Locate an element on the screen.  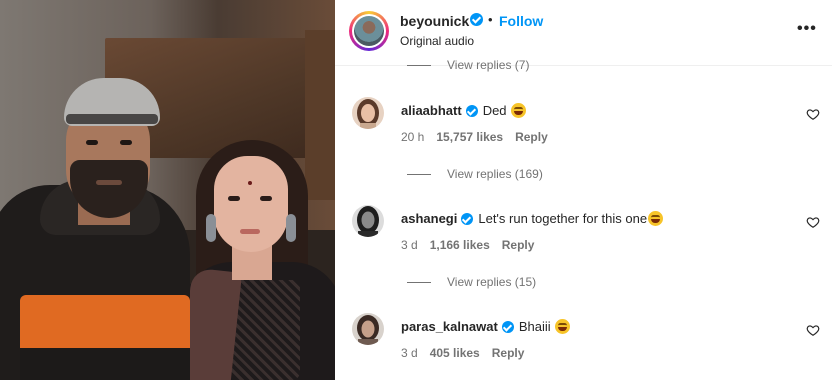
man-eye-right is located at coordinates (126, 142).